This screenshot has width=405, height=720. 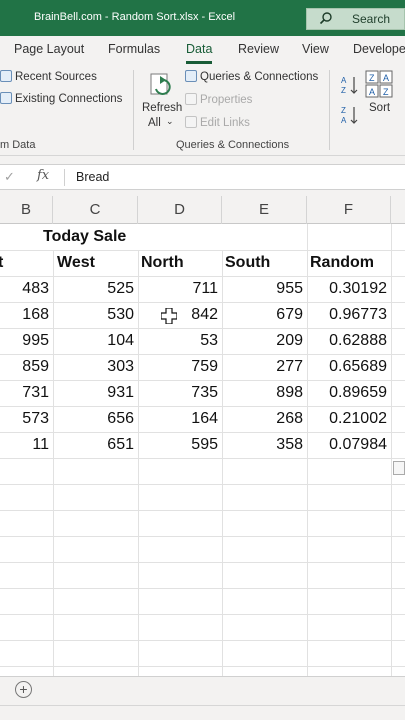 What do you see at coordinates (349, 210) in the screenshot?
I see `column-header-f: F` at bounding box center [349, 210].